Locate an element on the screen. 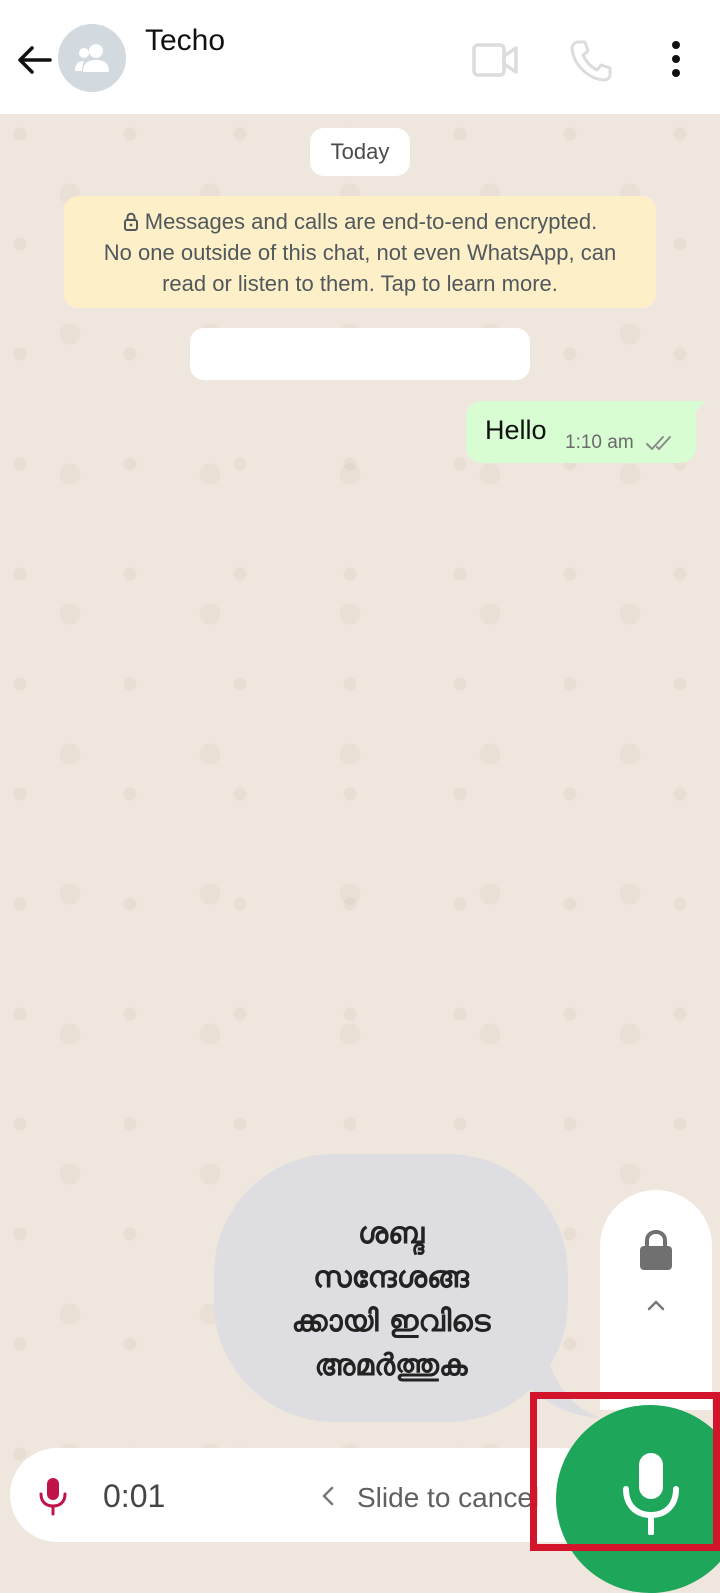 The width and height of the screenshot is (720, 1593). slide-to-cancel-hint: Slide to cancel is located at coordinates (448, 1498).